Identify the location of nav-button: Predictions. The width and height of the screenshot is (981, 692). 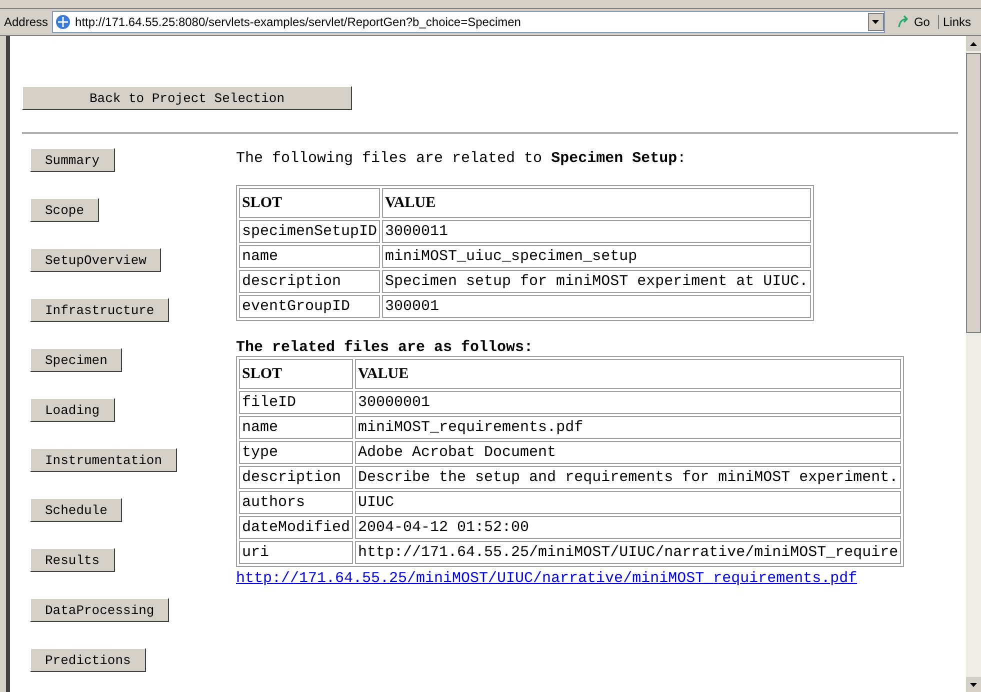
(88, 660).